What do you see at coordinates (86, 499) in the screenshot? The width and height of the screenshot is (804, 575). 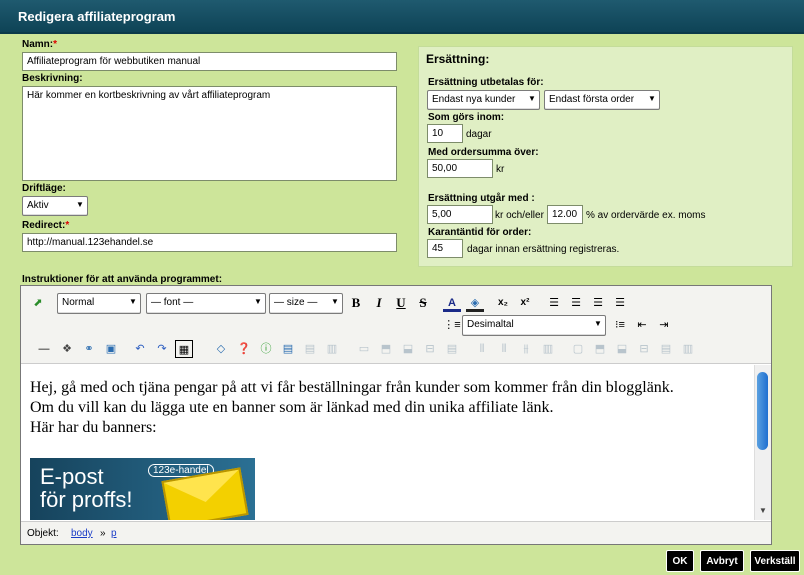 I see `banner-text-line2: för proffs!` at bounding box center [86, 499].